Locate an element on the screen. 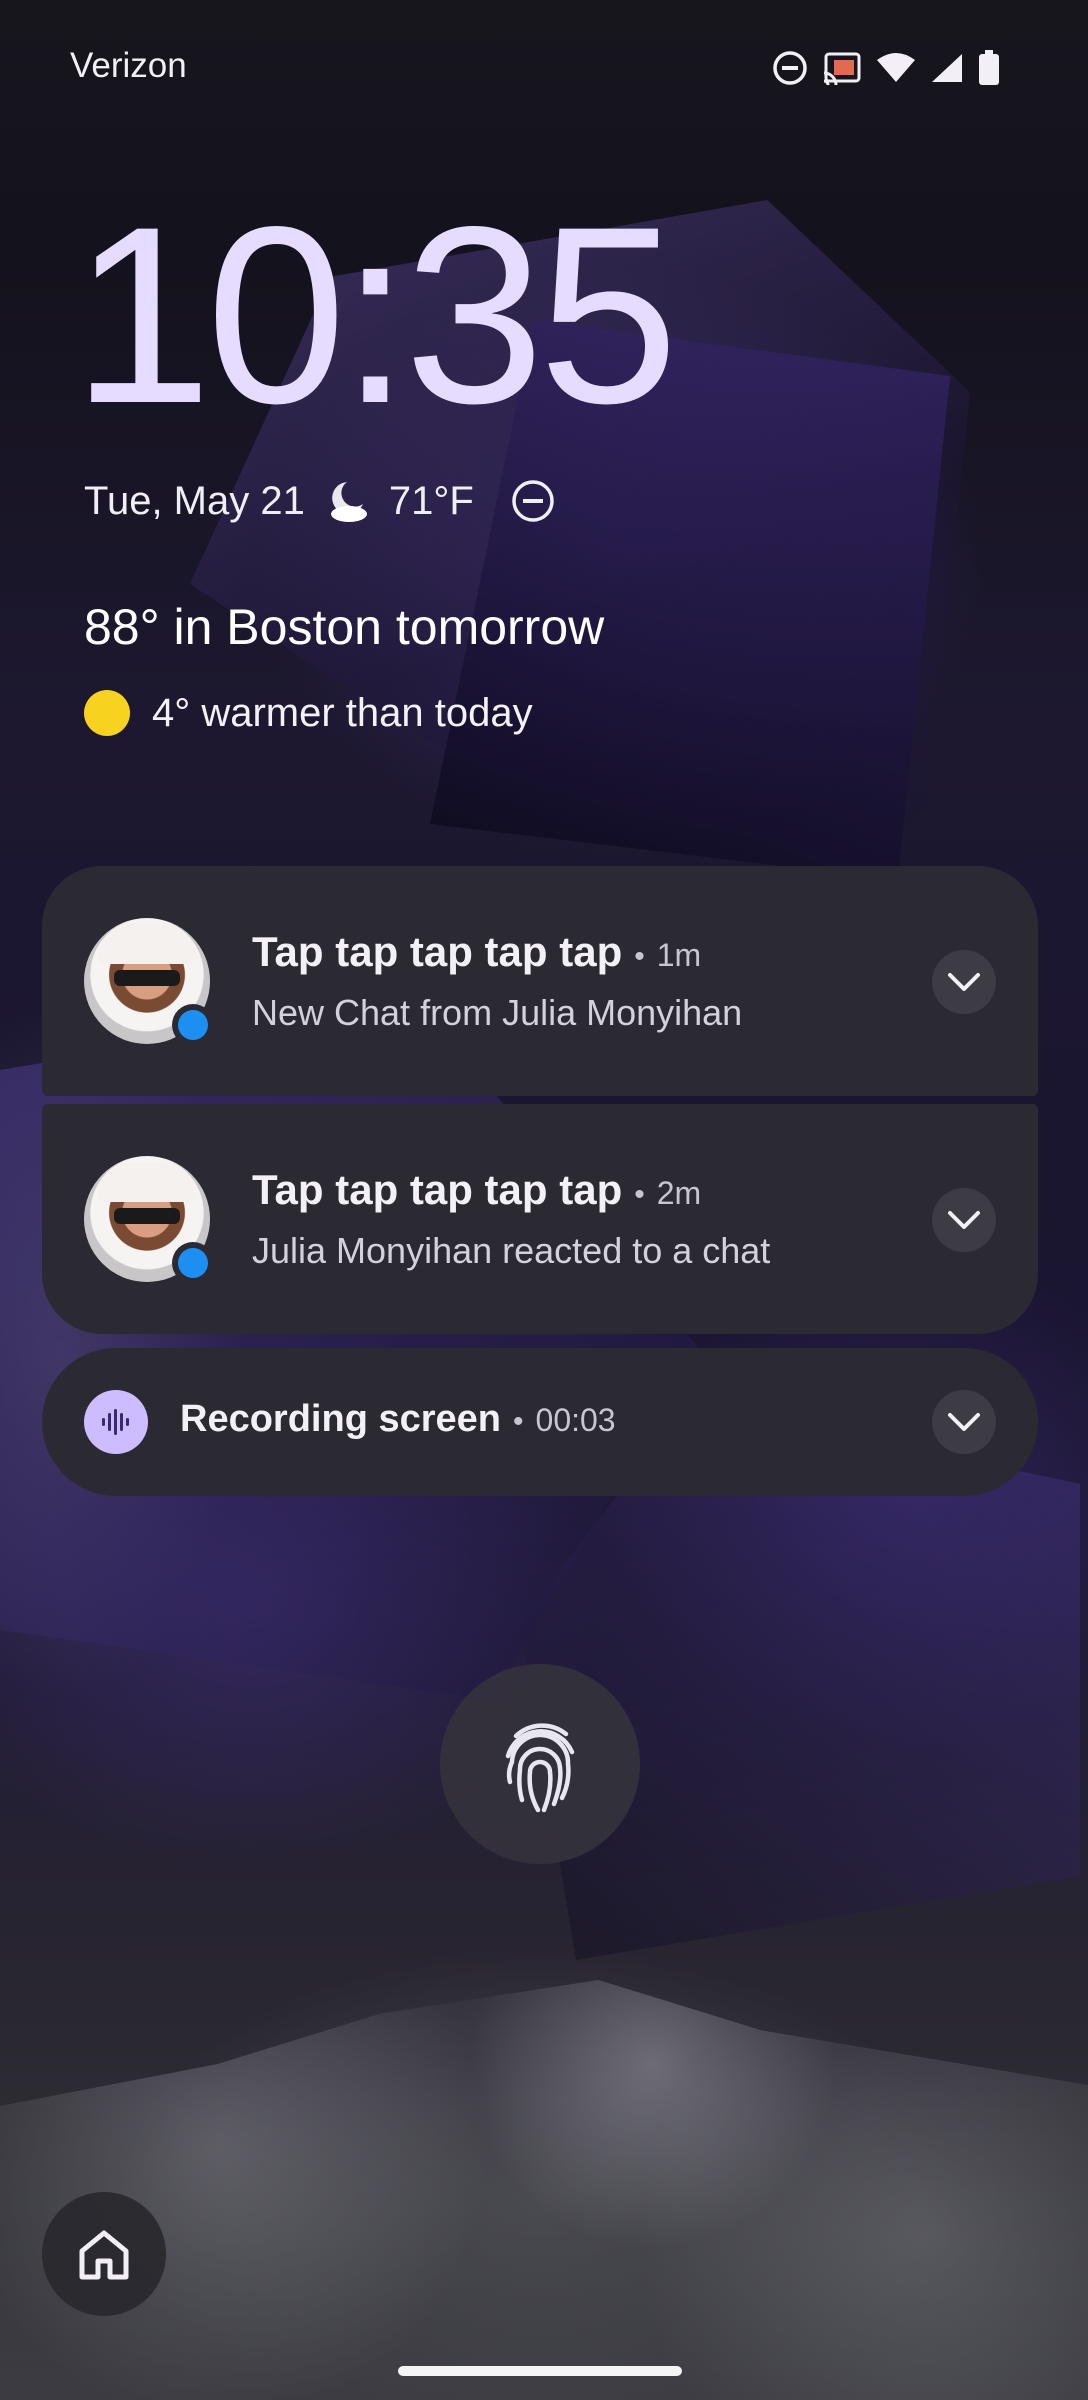 The width and height of the screenshot is (1088, 2400). notification-header: Tap tap tap tap tap • 2m is located at coordinates (476, 1190).